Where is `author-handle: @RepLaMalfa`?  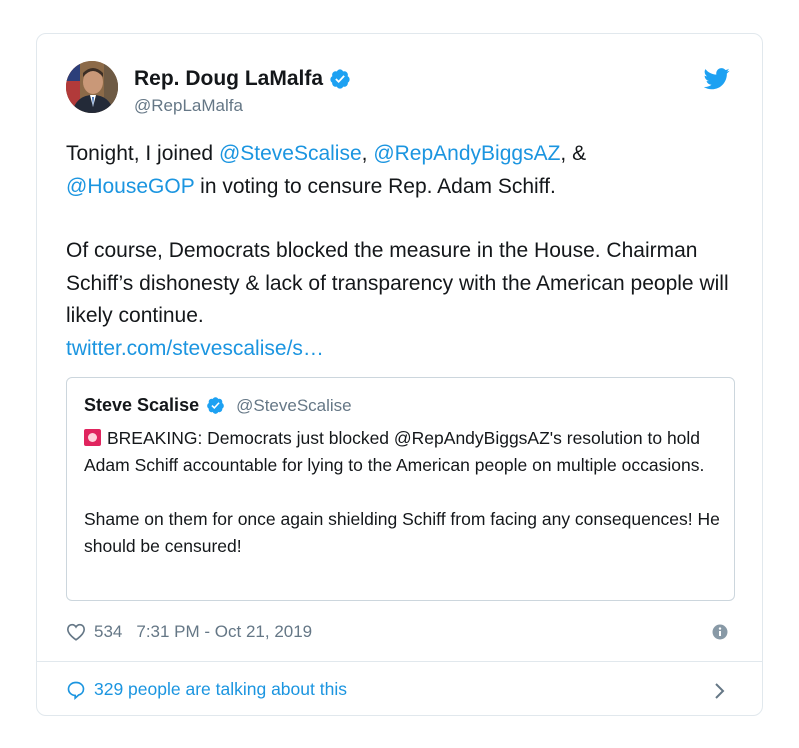 author-handle: @RepLaMalfa is located at coordinates (188, 106).